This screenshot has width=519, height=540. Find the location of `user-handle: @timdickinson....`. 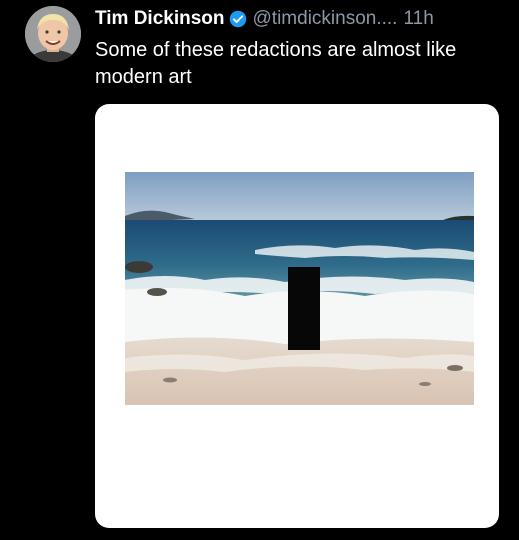

user-handle: @timdickinson.... is located at coordinates (325, 19).